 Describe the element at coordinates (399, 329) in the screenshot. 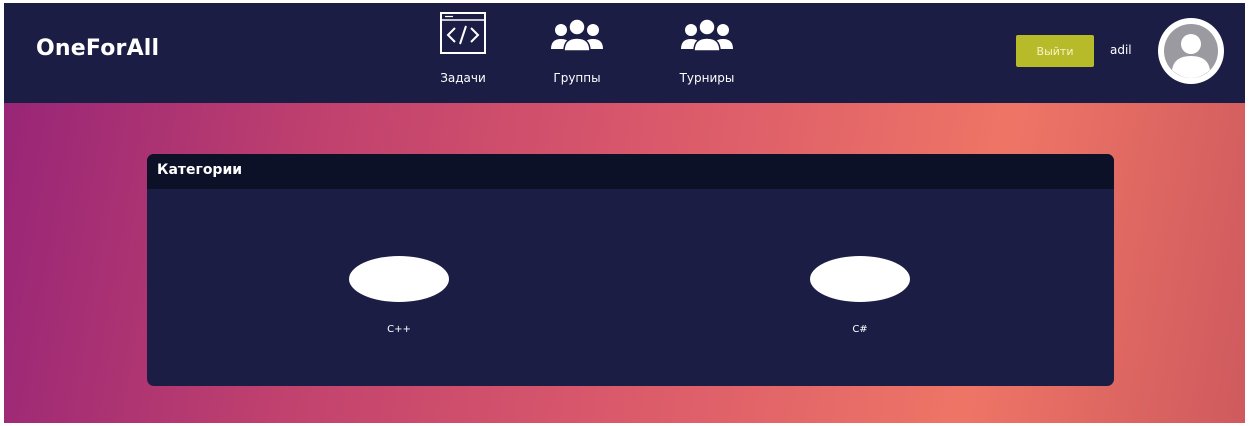

I see `category-label: C++` at that location.